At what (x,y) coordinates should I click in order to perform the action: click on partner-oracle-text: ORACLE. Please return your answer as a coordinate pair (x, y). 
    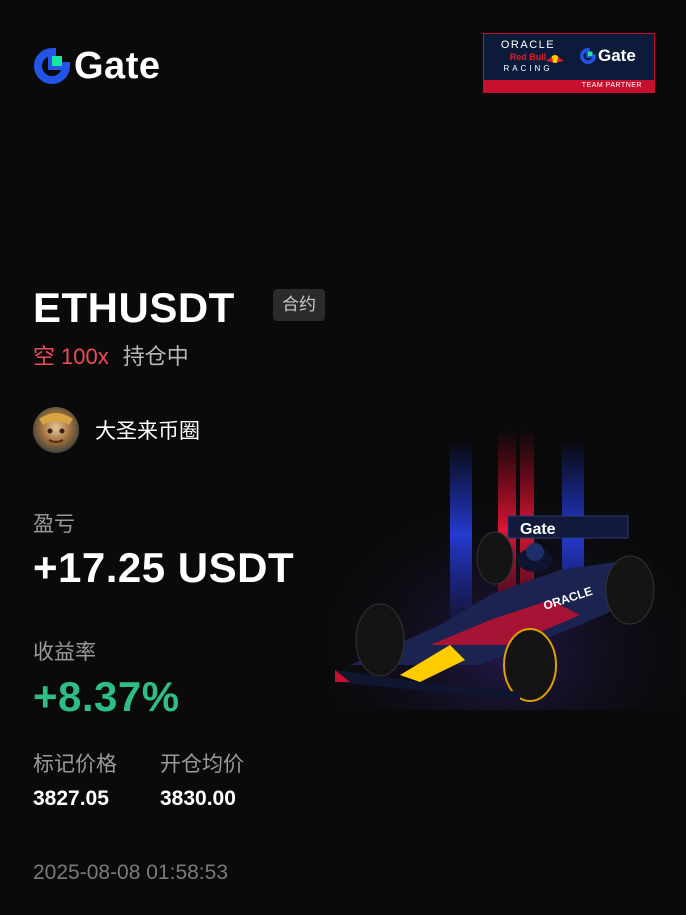
    Looking at the image, I should click on (528, 45).